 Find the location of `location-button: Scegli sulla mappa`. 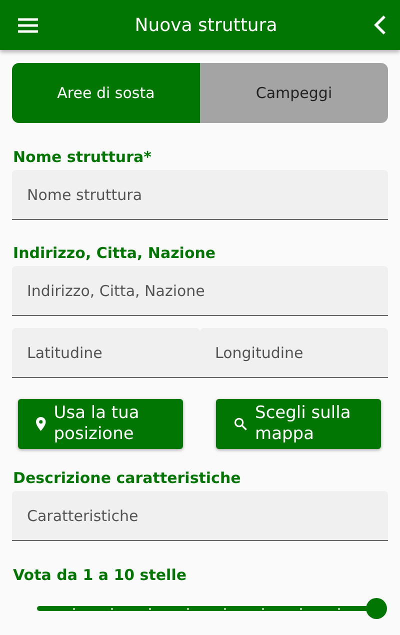

location-button: Scegli sulla mappa is located at coordinates (298, 424).